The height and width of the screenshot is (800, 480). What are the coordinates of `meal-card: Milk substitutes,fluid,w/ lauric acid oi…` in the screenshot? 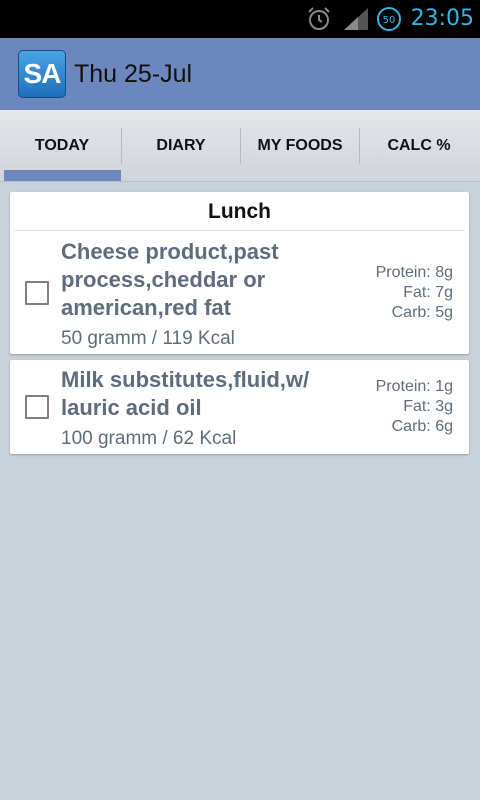 It's located at (239, 407).